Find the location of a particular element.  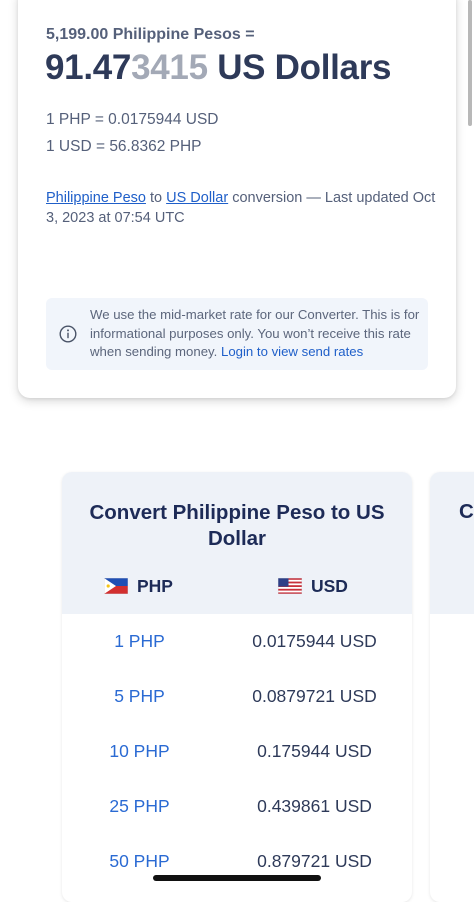

next-table-header is located at coordinates (452, 543).